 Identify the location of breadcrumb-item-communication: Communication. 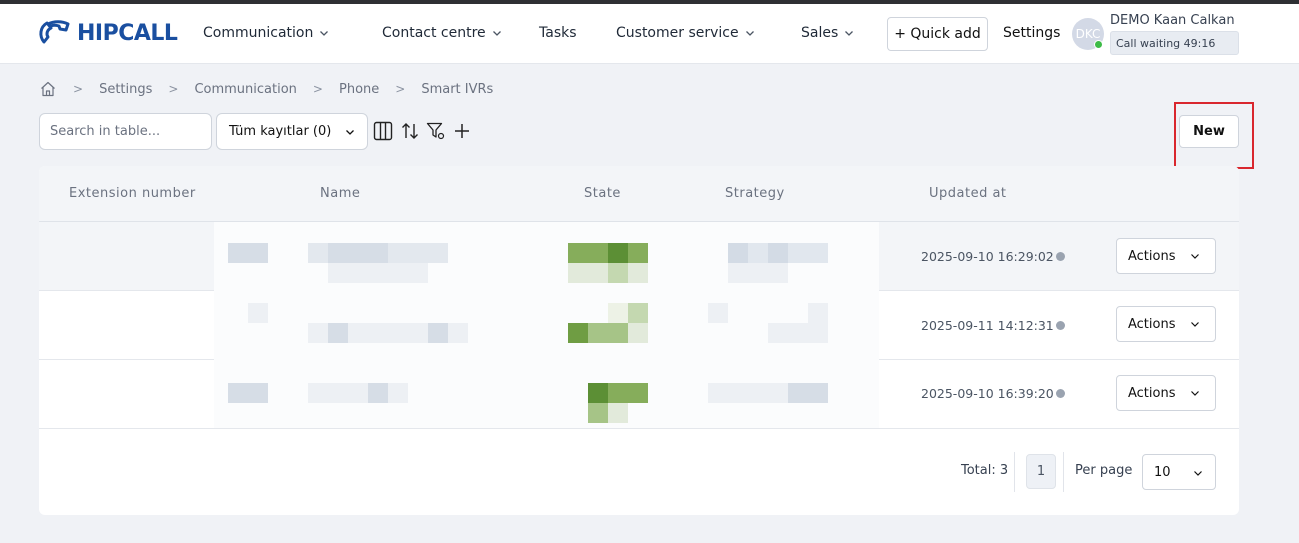
(245, 89).